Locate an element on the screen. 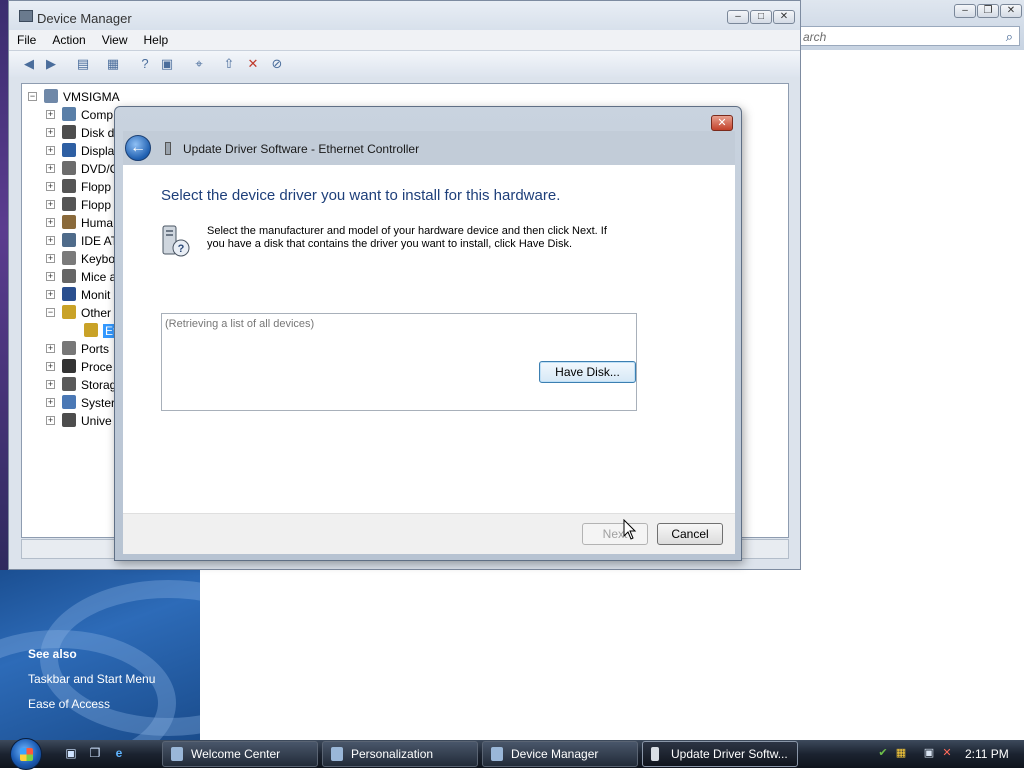 Image resolution: width=1024 pixels, height=770 pixels. show-hide-icon: ▣ is located at coordinates (167, 64).